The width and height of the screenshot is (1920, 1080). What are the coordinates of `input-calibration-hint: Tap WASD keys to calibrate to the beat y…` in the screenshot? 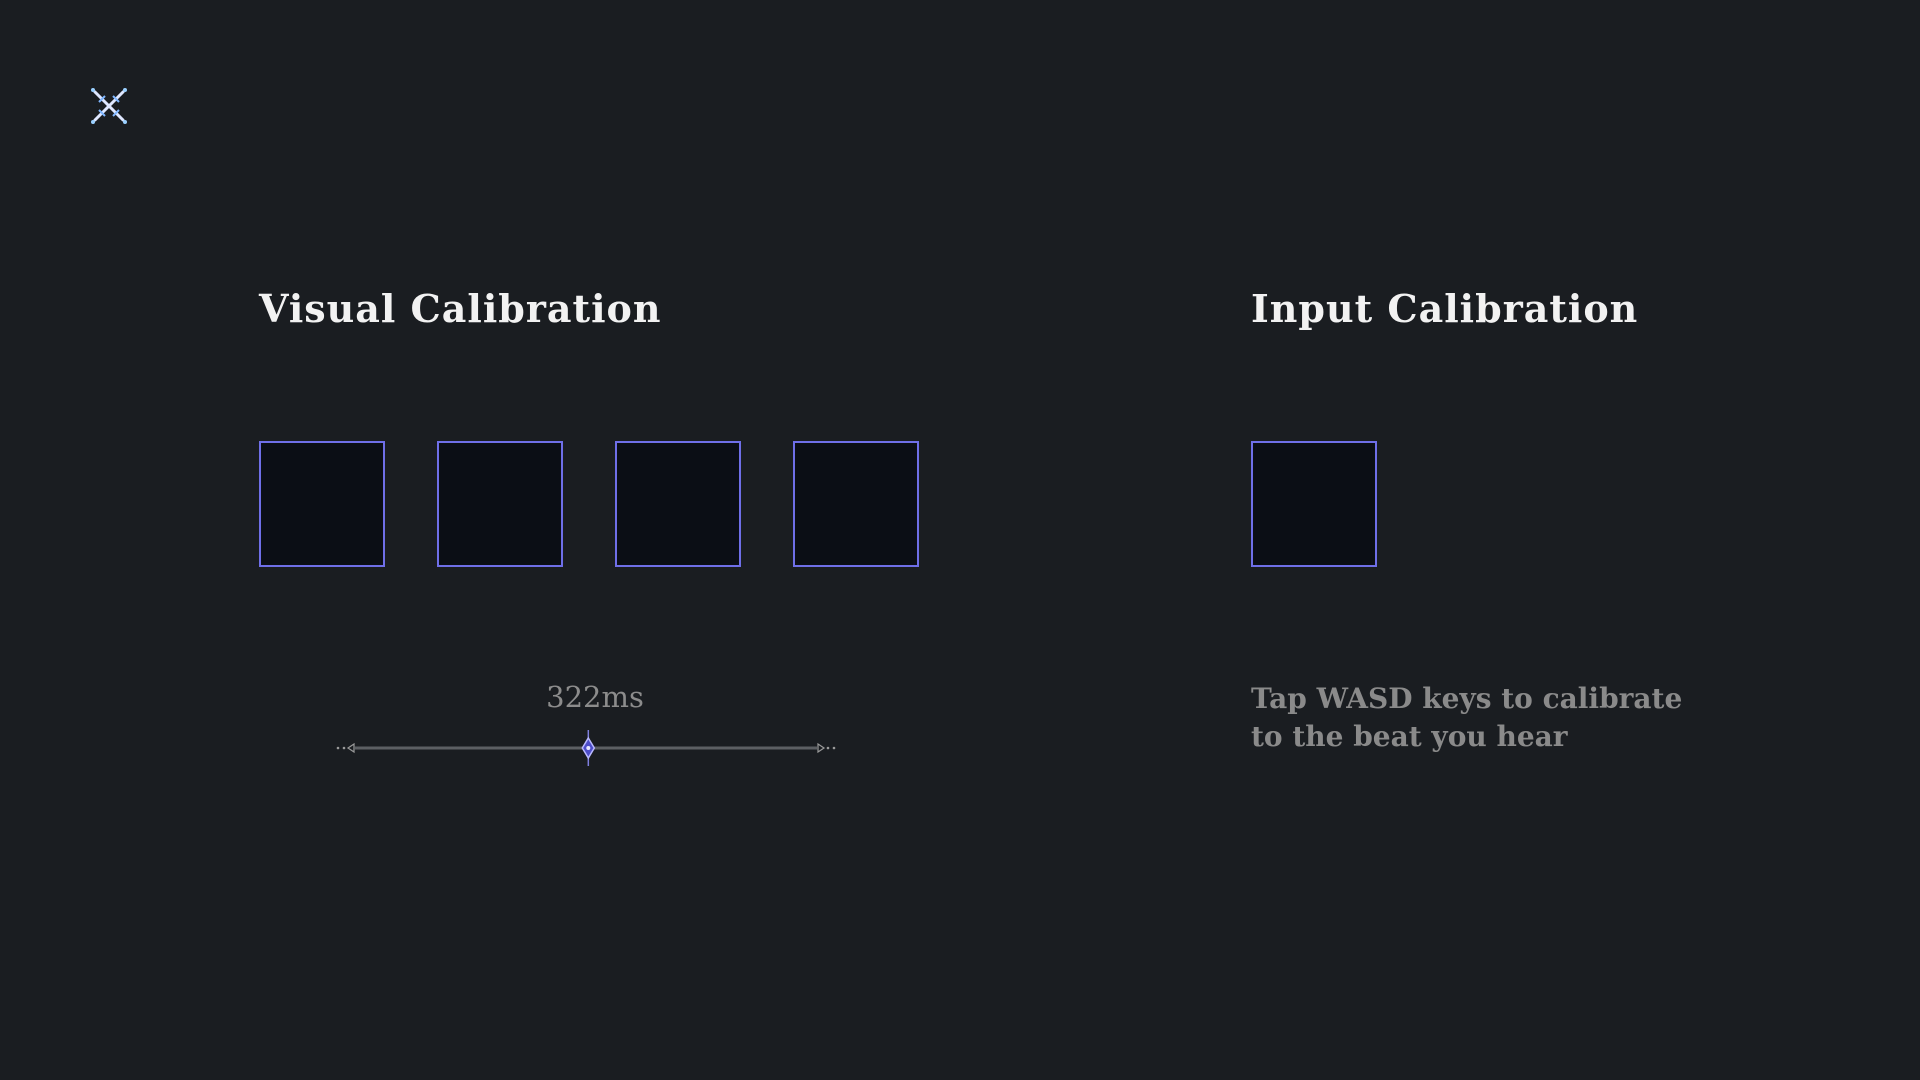 It's located at (1467, 717).